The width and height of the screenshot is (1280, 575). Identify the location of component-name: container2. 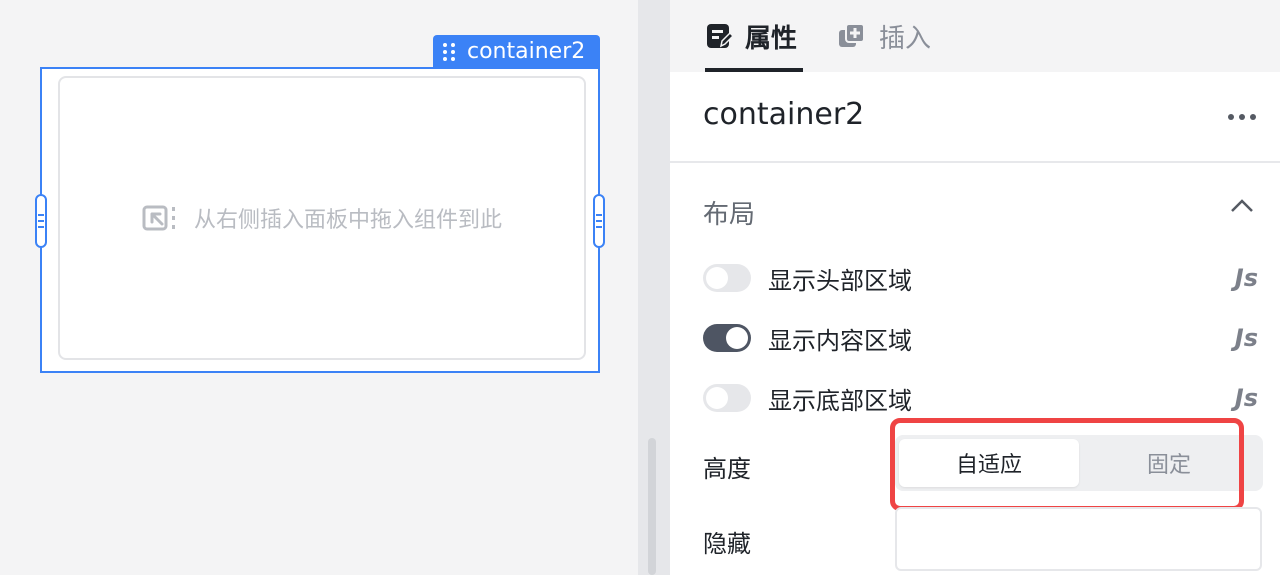
(783, 114).